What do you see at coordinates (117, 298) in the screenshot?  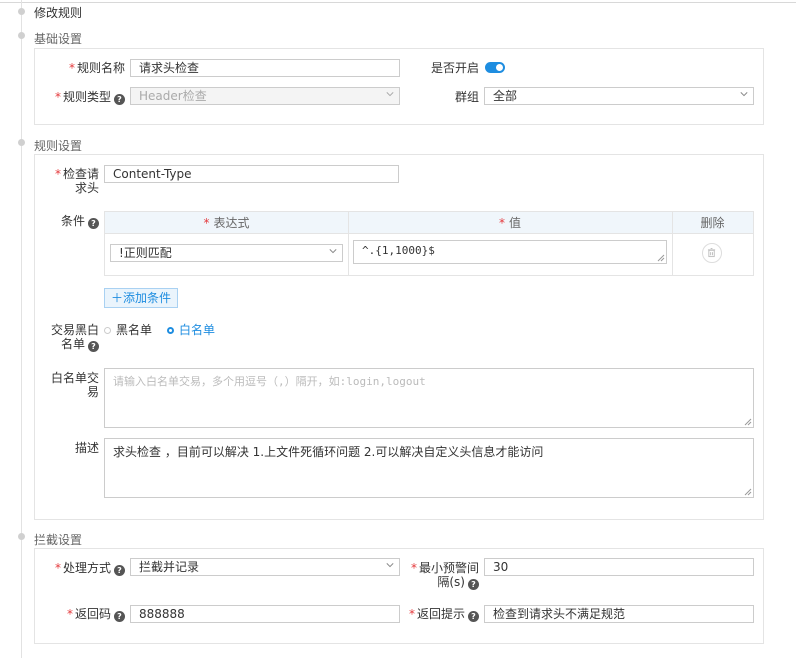 I see `plus-icon: ＋` at bounding box center [117, 298].